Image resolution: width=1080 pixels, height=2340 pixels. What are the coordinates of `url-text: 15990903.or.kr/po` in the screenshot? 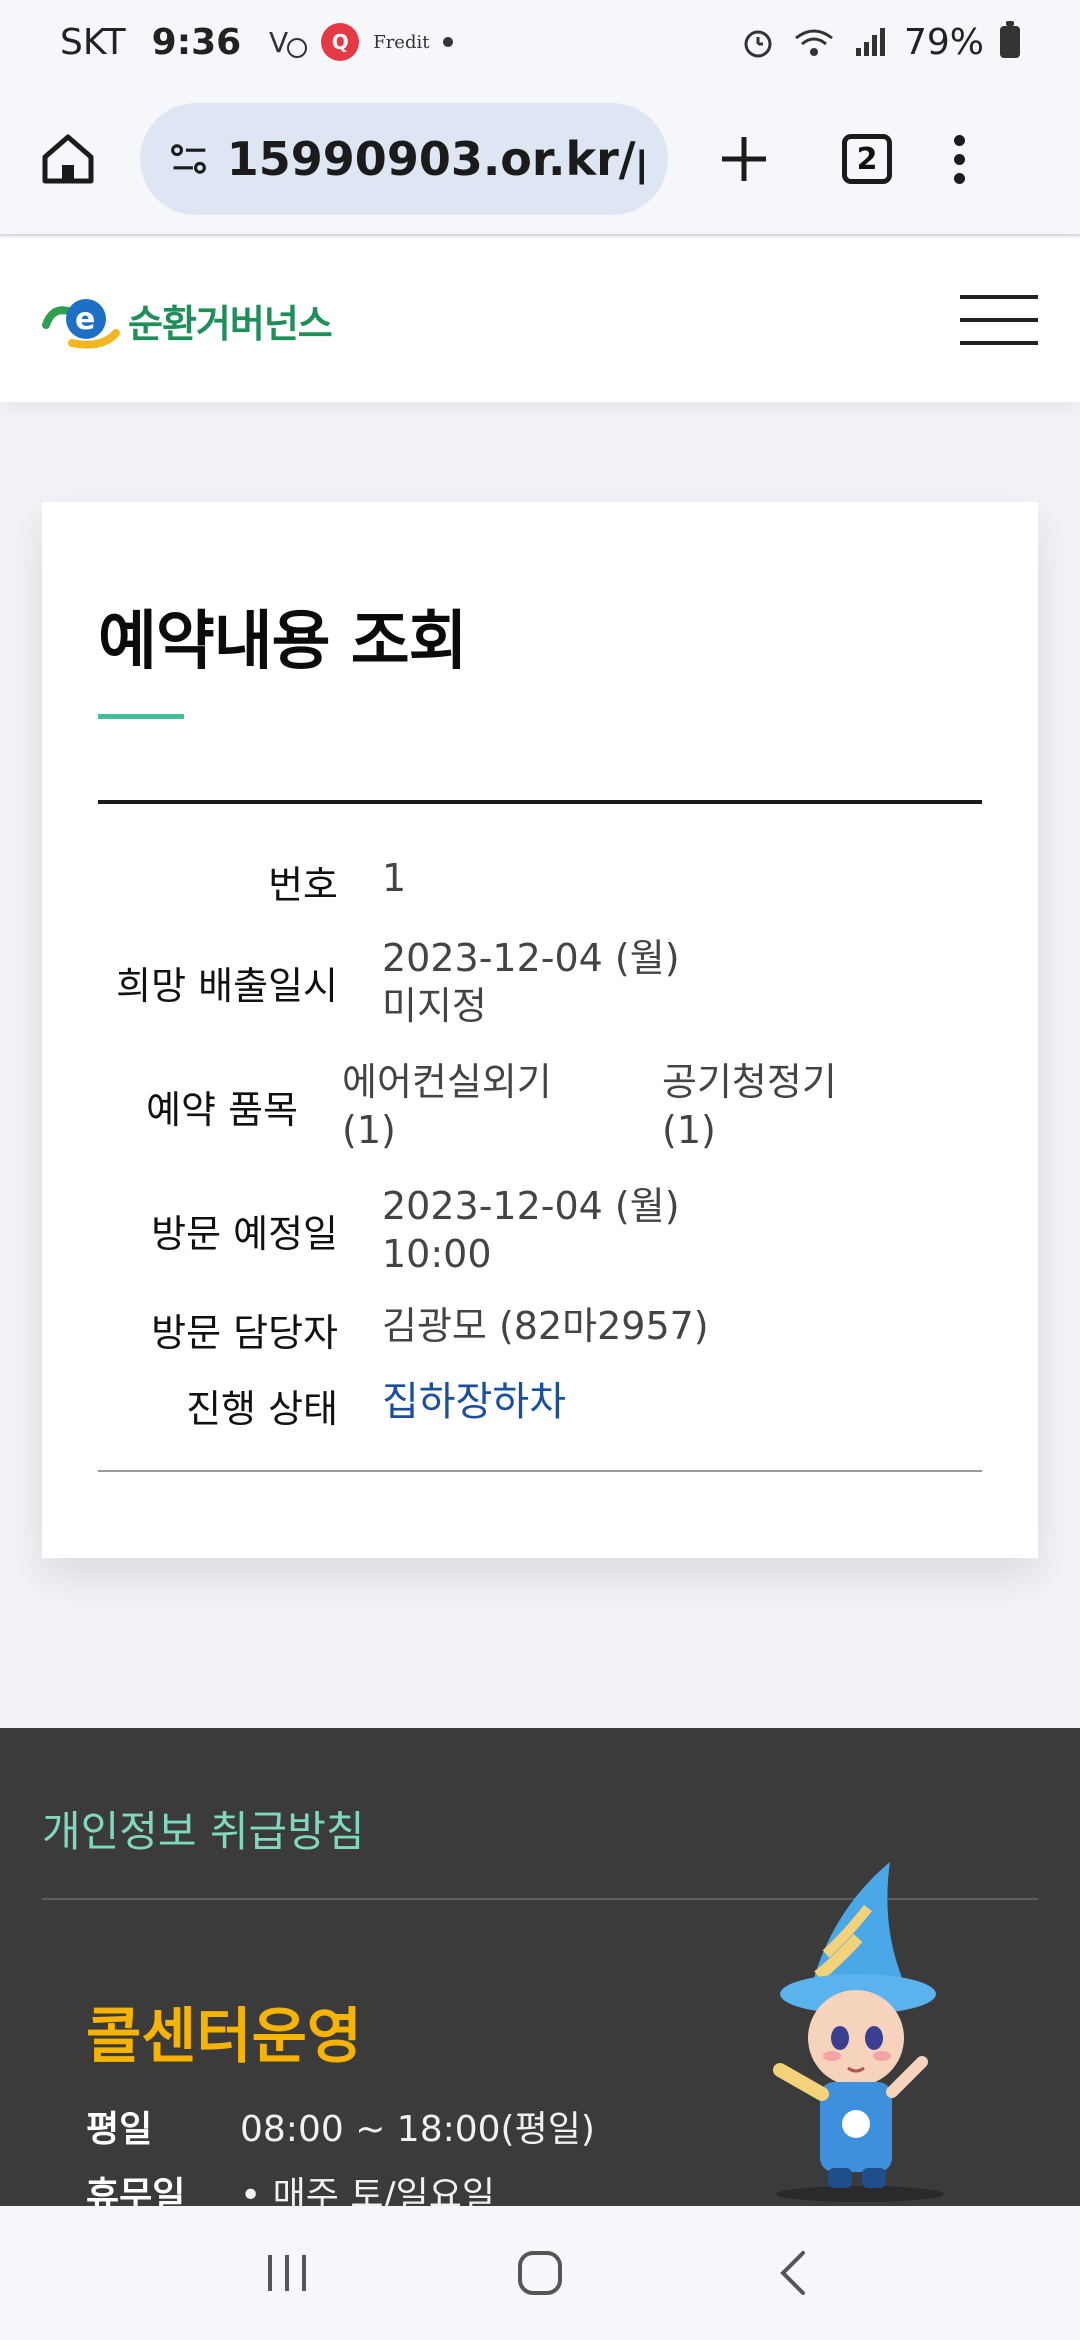 It's located at (435, 159).